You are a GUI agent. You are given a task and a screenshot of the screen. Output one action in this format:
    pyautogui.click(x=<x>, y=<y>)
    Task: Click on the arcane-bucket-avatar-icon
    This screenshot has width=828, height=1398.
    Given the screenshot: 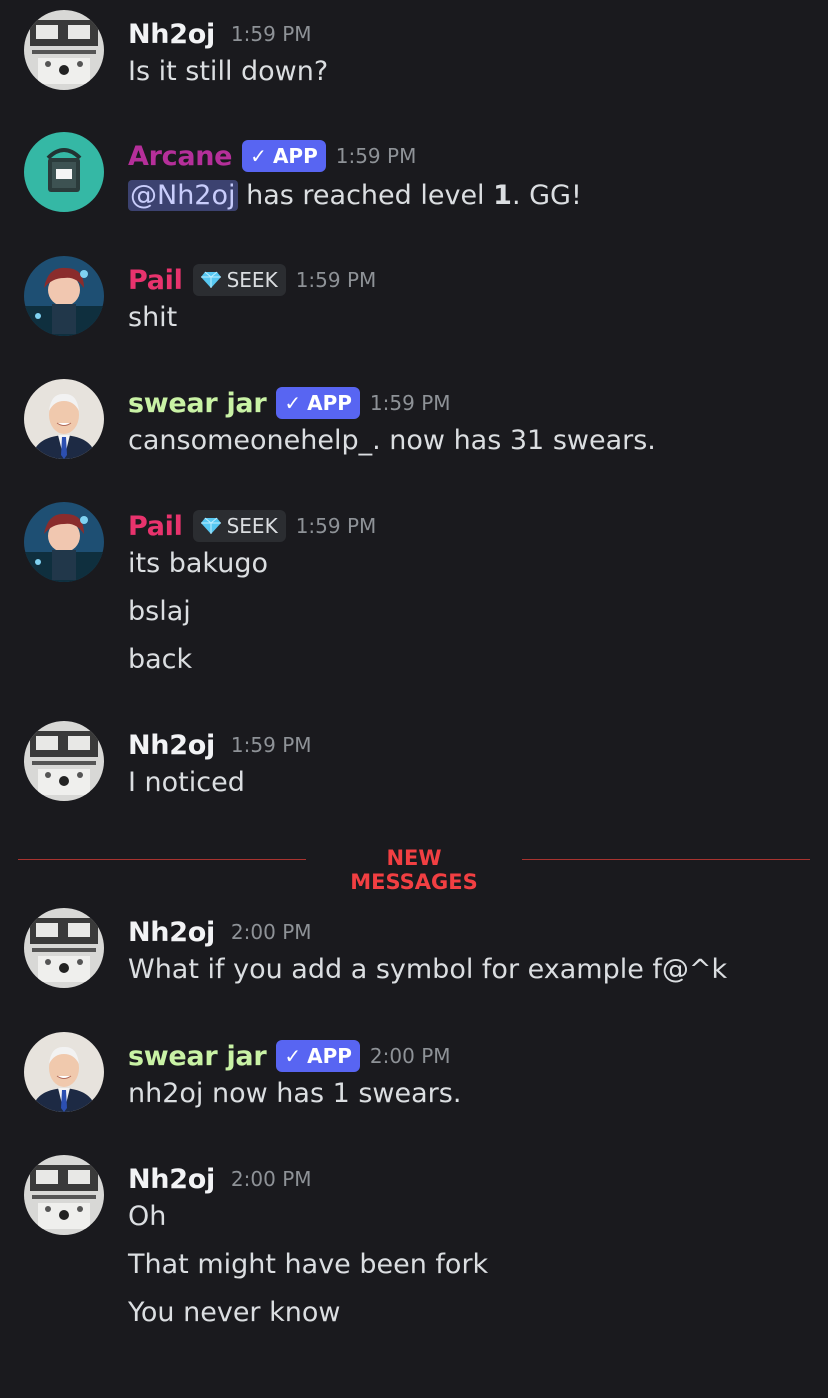 What is the action you would take?
    pyautogui.click(x=64, y=172)
    